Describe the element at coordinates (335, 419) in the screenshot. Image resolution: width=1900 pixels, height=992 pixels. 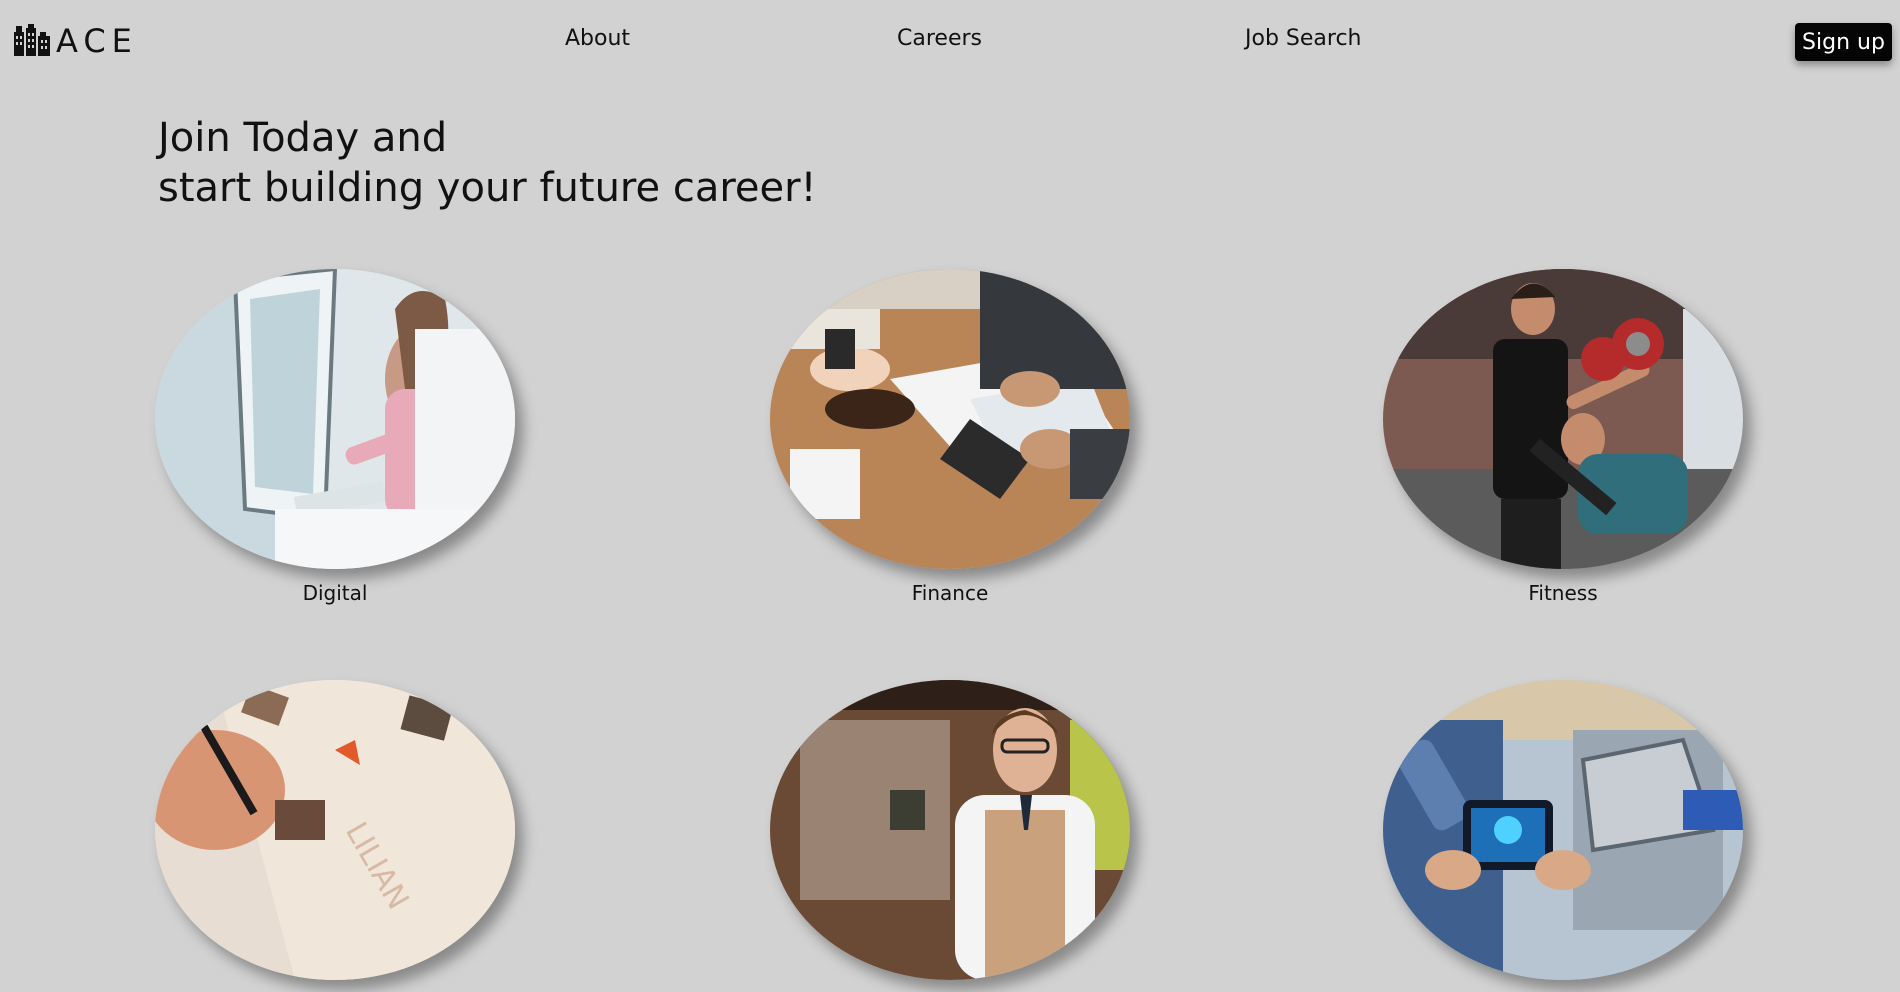
I see `office-computer-photo` at that location.